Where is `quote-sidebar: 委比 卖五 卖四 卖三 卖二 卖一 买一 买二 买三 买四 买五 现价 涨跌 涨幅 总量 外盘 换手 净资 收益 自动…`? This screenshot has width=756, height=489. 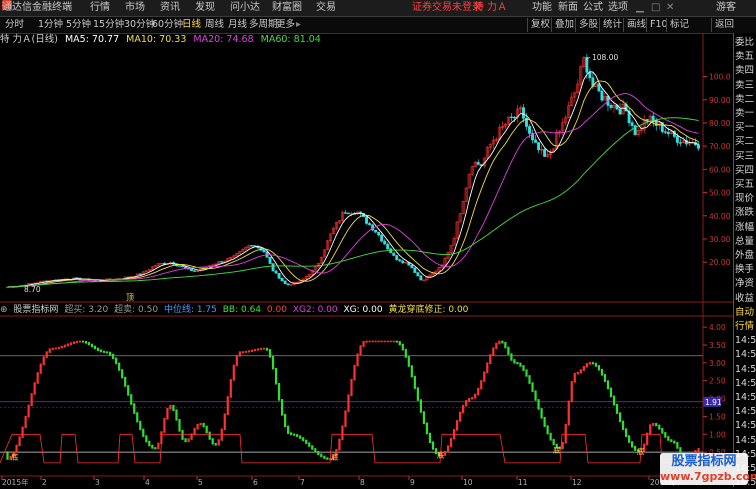
quote-sidebar: 委比 卖五 卖四 卖三 卖二 卖一 买一 买二 买三 买四 买五 现价 涨跌 涨幅 总量 外盘 换手 净资 收益 自动… is located at coordinates (744, 260).